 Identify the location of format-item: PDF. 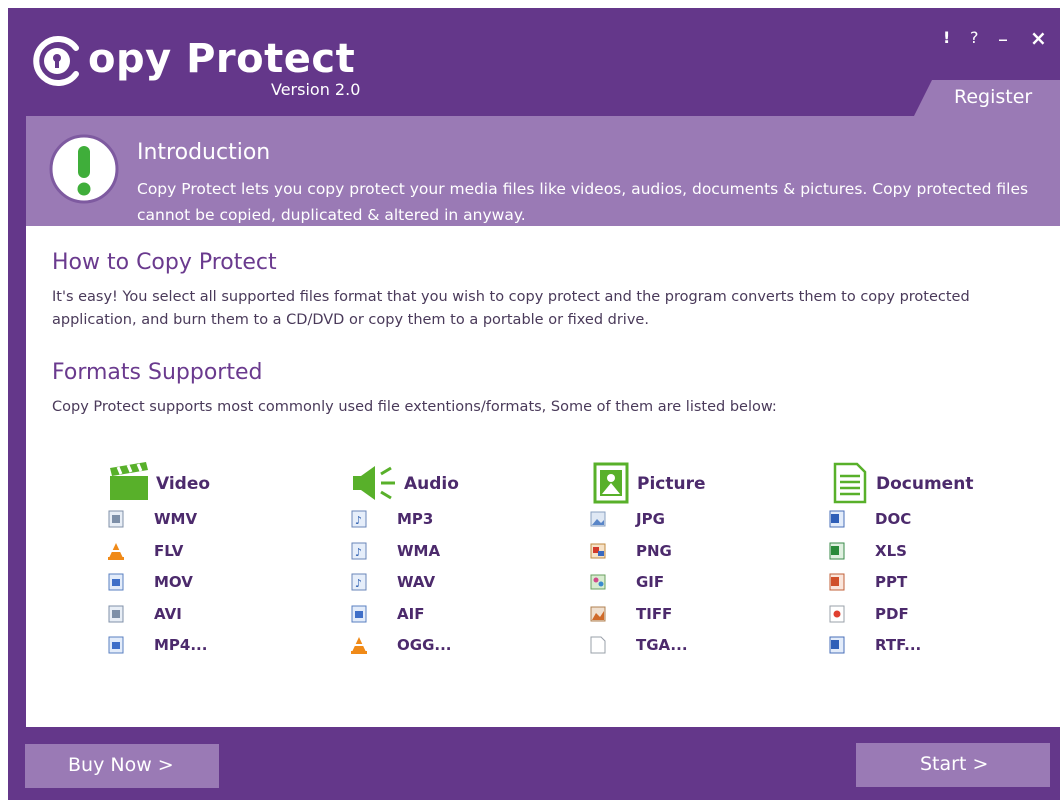
(939, 615).